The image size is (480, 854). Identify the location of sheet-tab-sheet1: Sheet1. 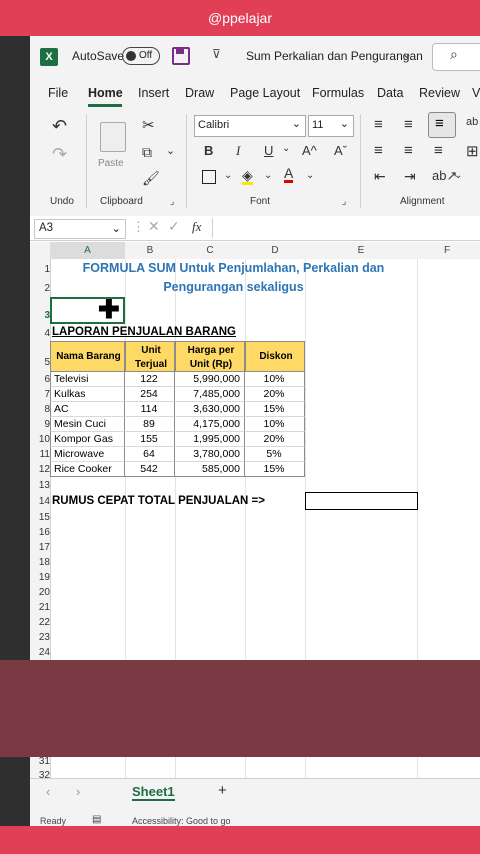
(153, 792).